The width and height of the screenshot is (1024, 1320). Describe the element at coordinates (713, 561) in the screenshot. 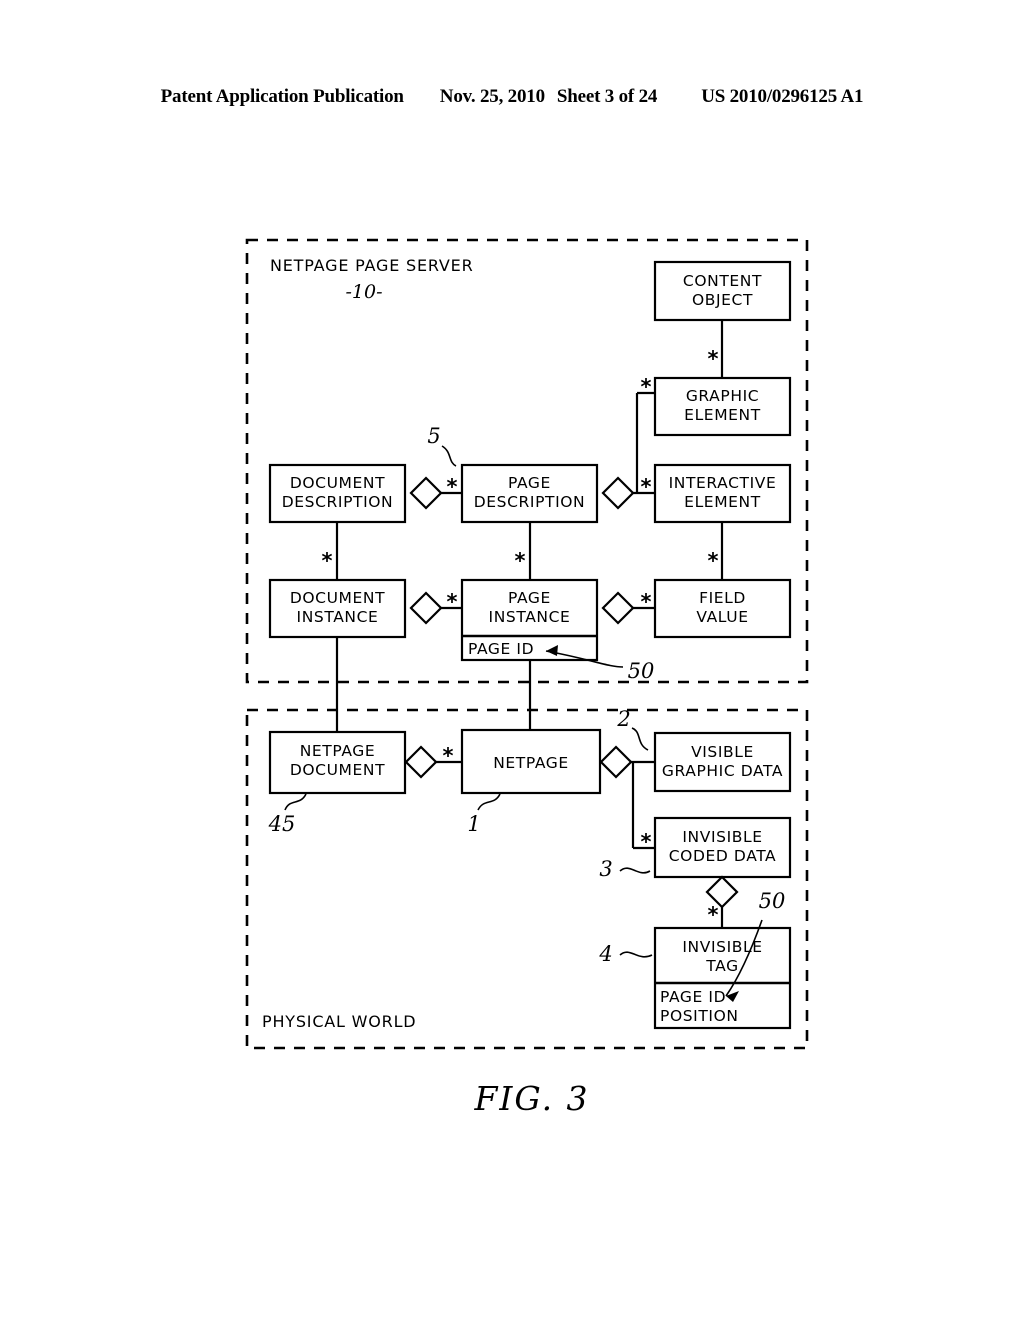

I see `multiplicity-fieldvalue-to-interactive: *` at that location.